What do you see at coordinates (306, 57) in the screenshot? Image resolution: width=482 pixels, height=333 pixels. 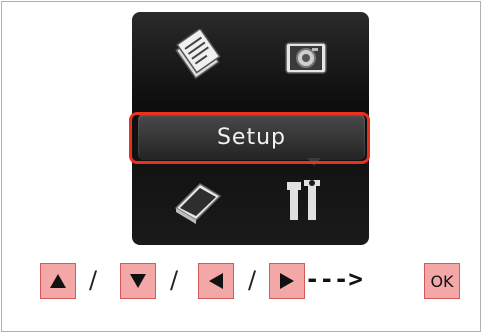 I see `camera-icon` at bounding box center [306, 57].